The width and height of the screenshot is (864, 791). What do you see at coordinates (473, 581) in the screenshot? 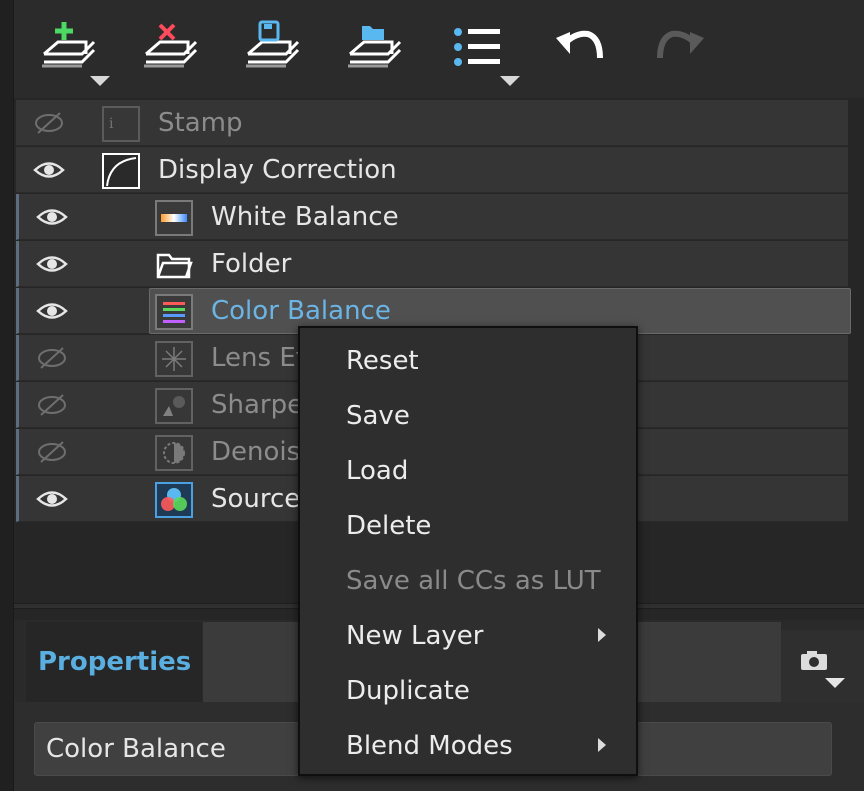
I see `menu-item-label: Save all CCs as LUT` at bounding box center [473, 581].